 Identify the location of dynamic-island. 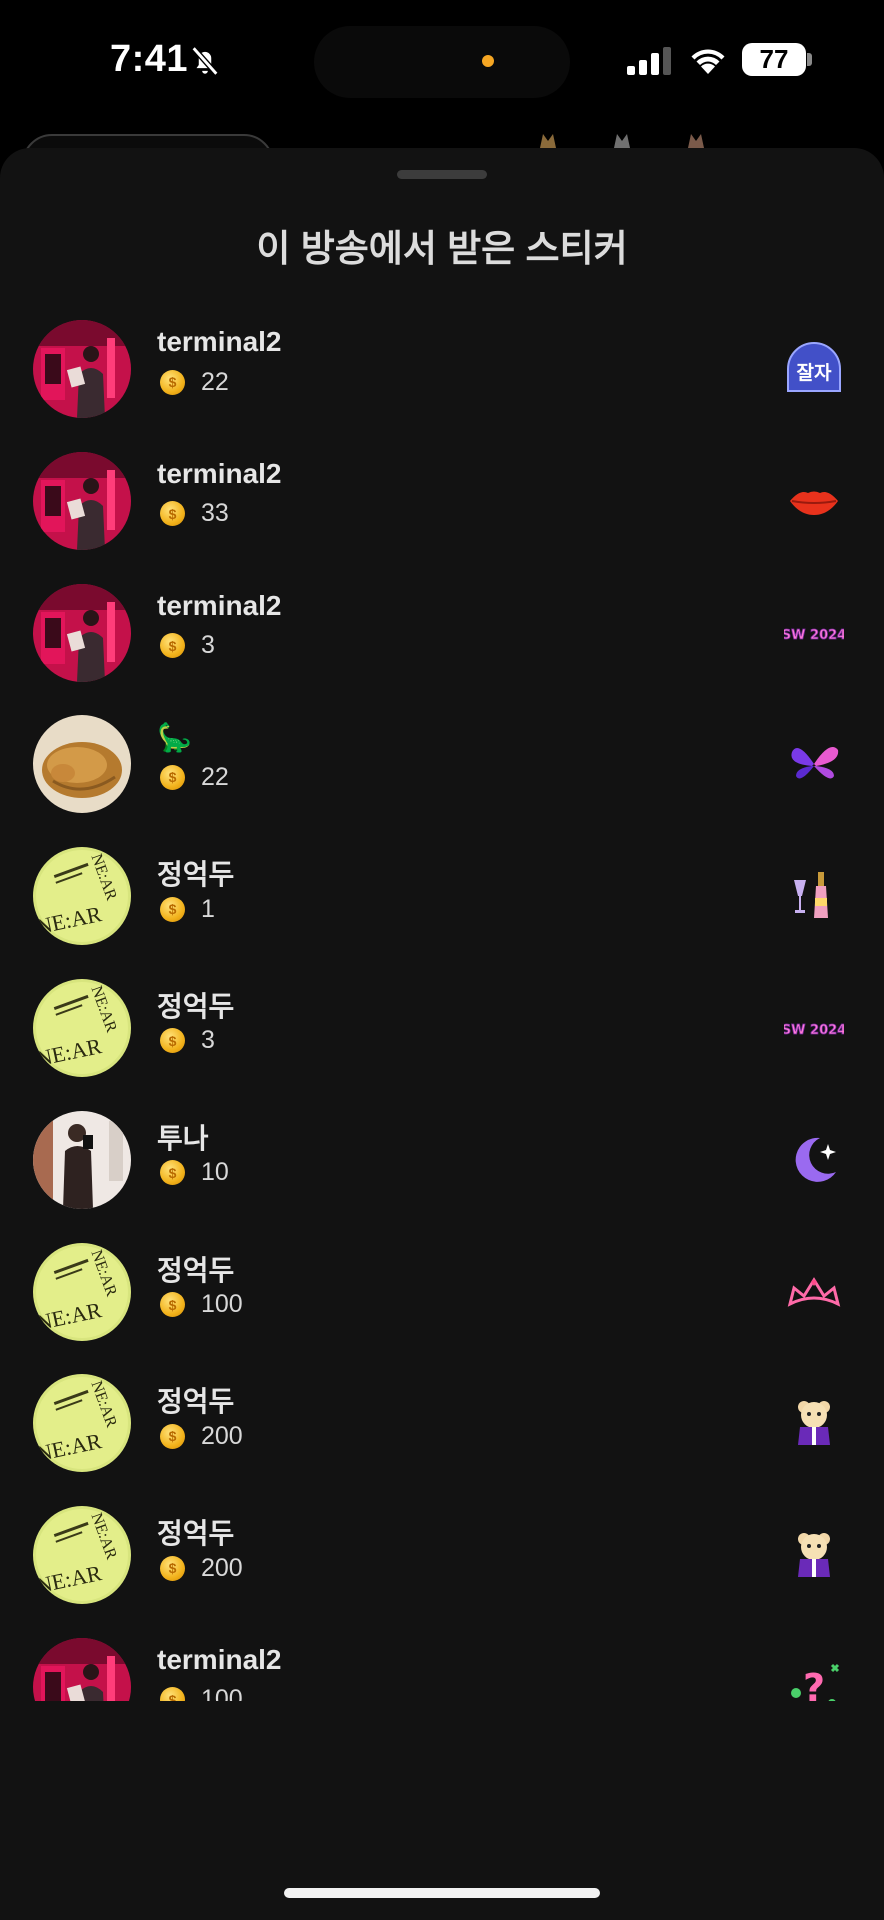
(442, 62).